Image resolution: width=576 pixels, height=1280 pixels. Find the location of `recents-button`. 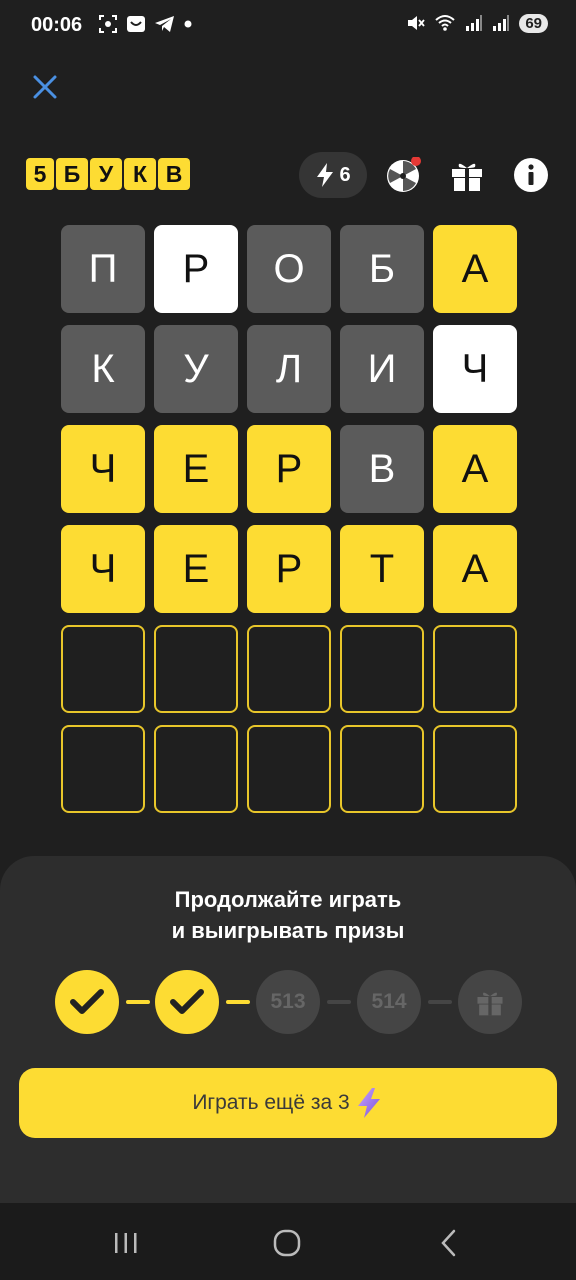

recents-button is located at coordinates (126, 1243).